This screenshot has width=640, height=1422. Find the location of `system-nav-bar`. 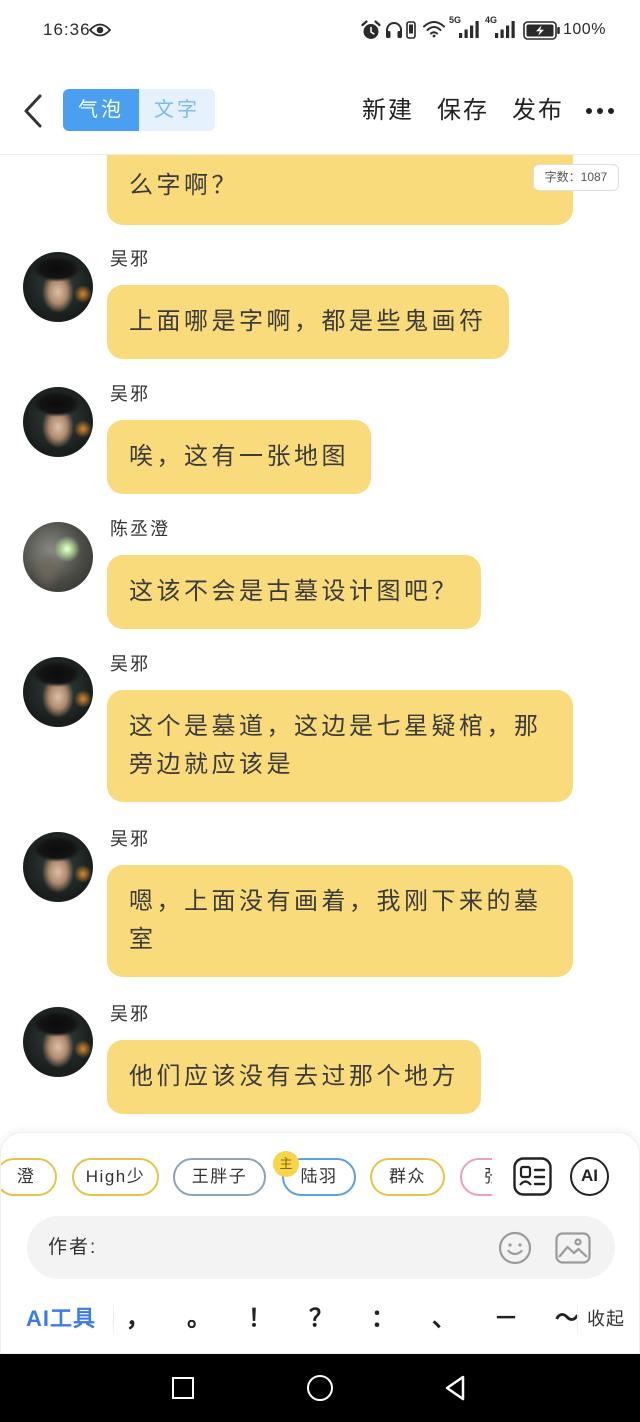

system-nav-bar is located at coordinates (320, 1388).